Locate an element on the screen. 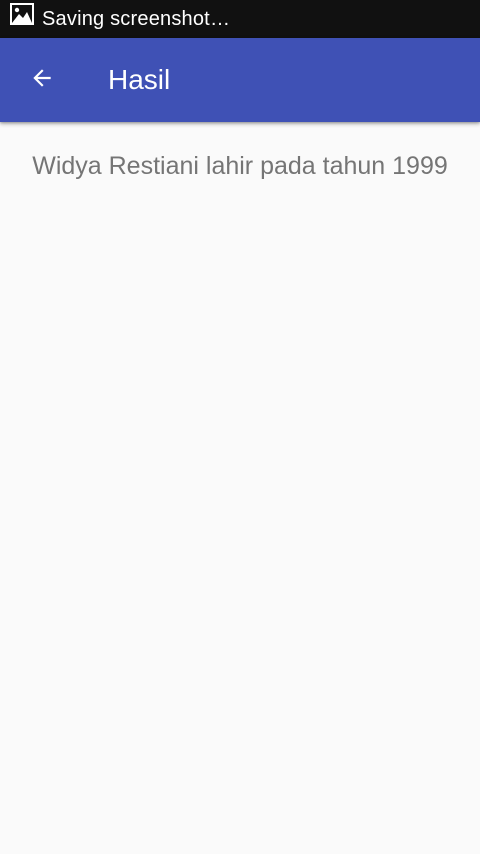 This screenshot has height=854, width=480. result-text: Widya Restiani lahir pada tahun 1999 is located at coordinates (240, 166).